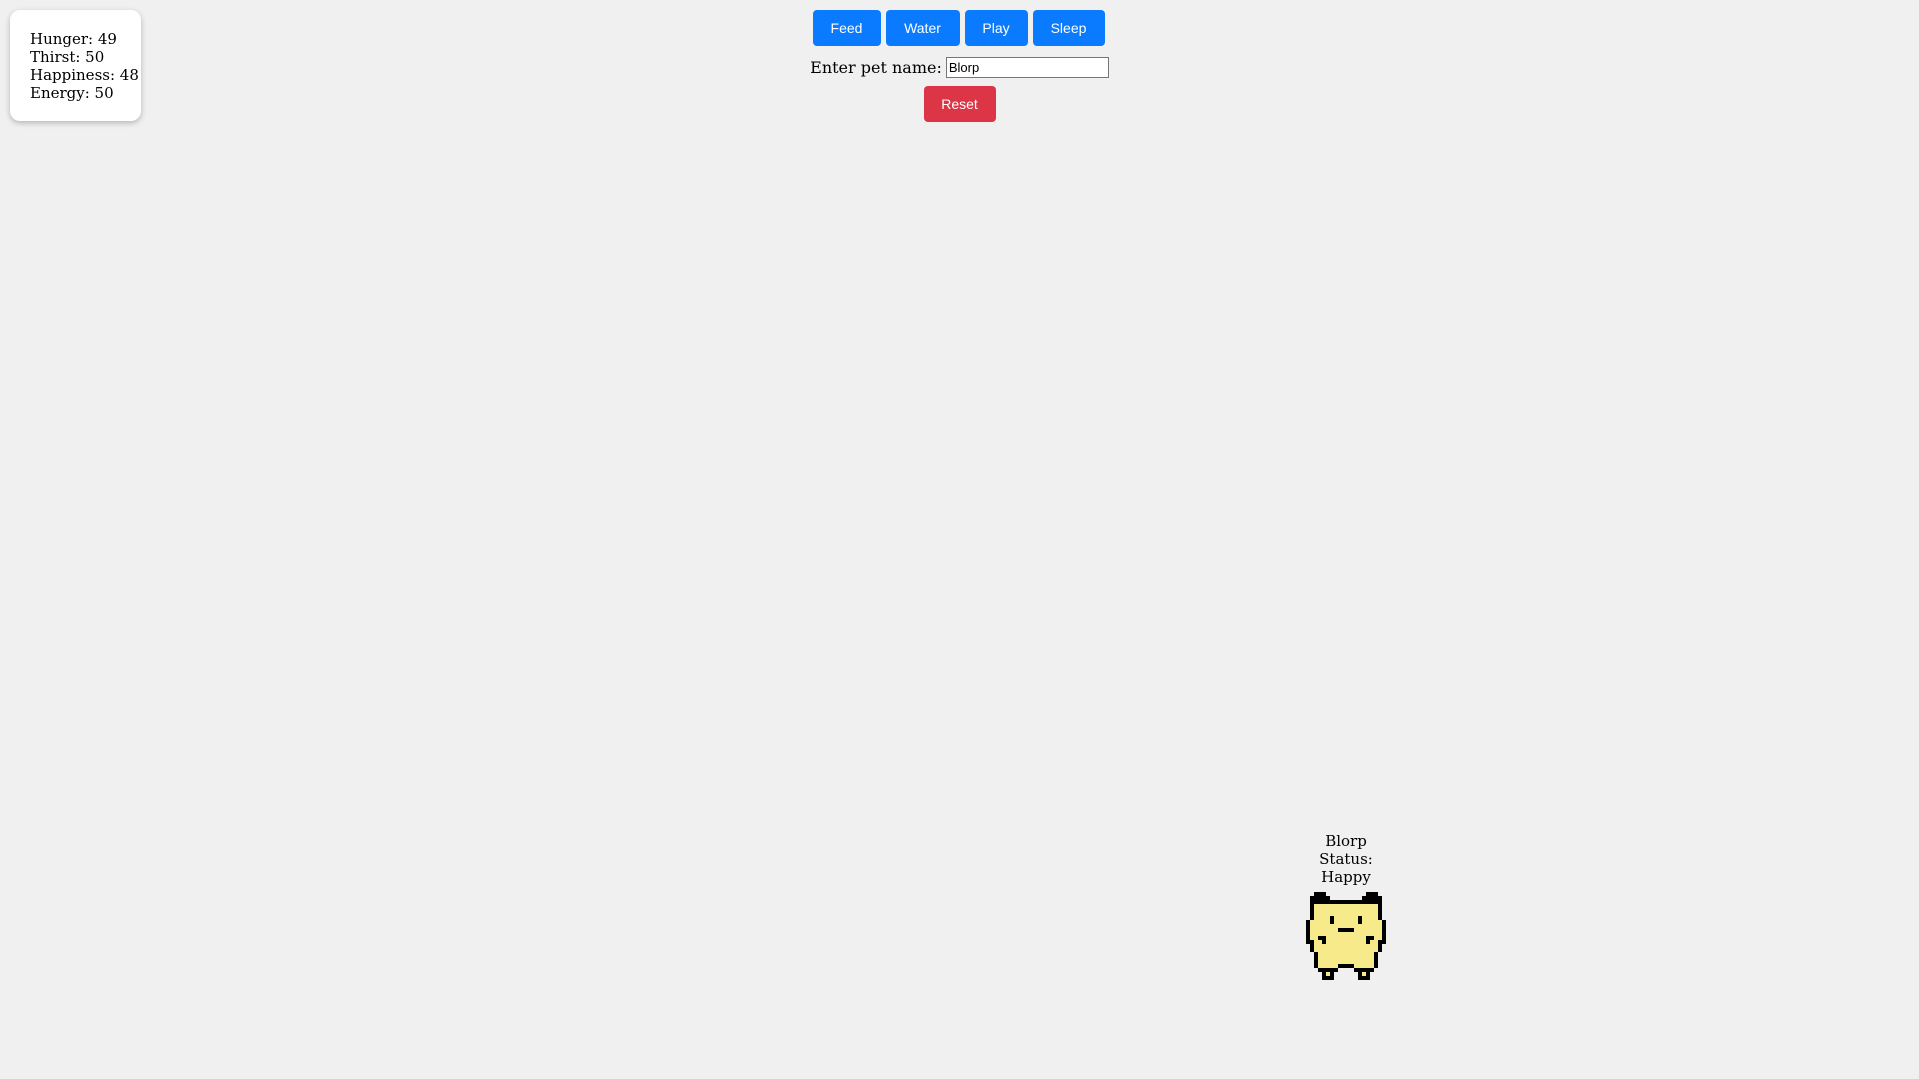 This screenshot has height=1079, width=1919. I want to click on pet-sprite-icon, so click(1346, 936).